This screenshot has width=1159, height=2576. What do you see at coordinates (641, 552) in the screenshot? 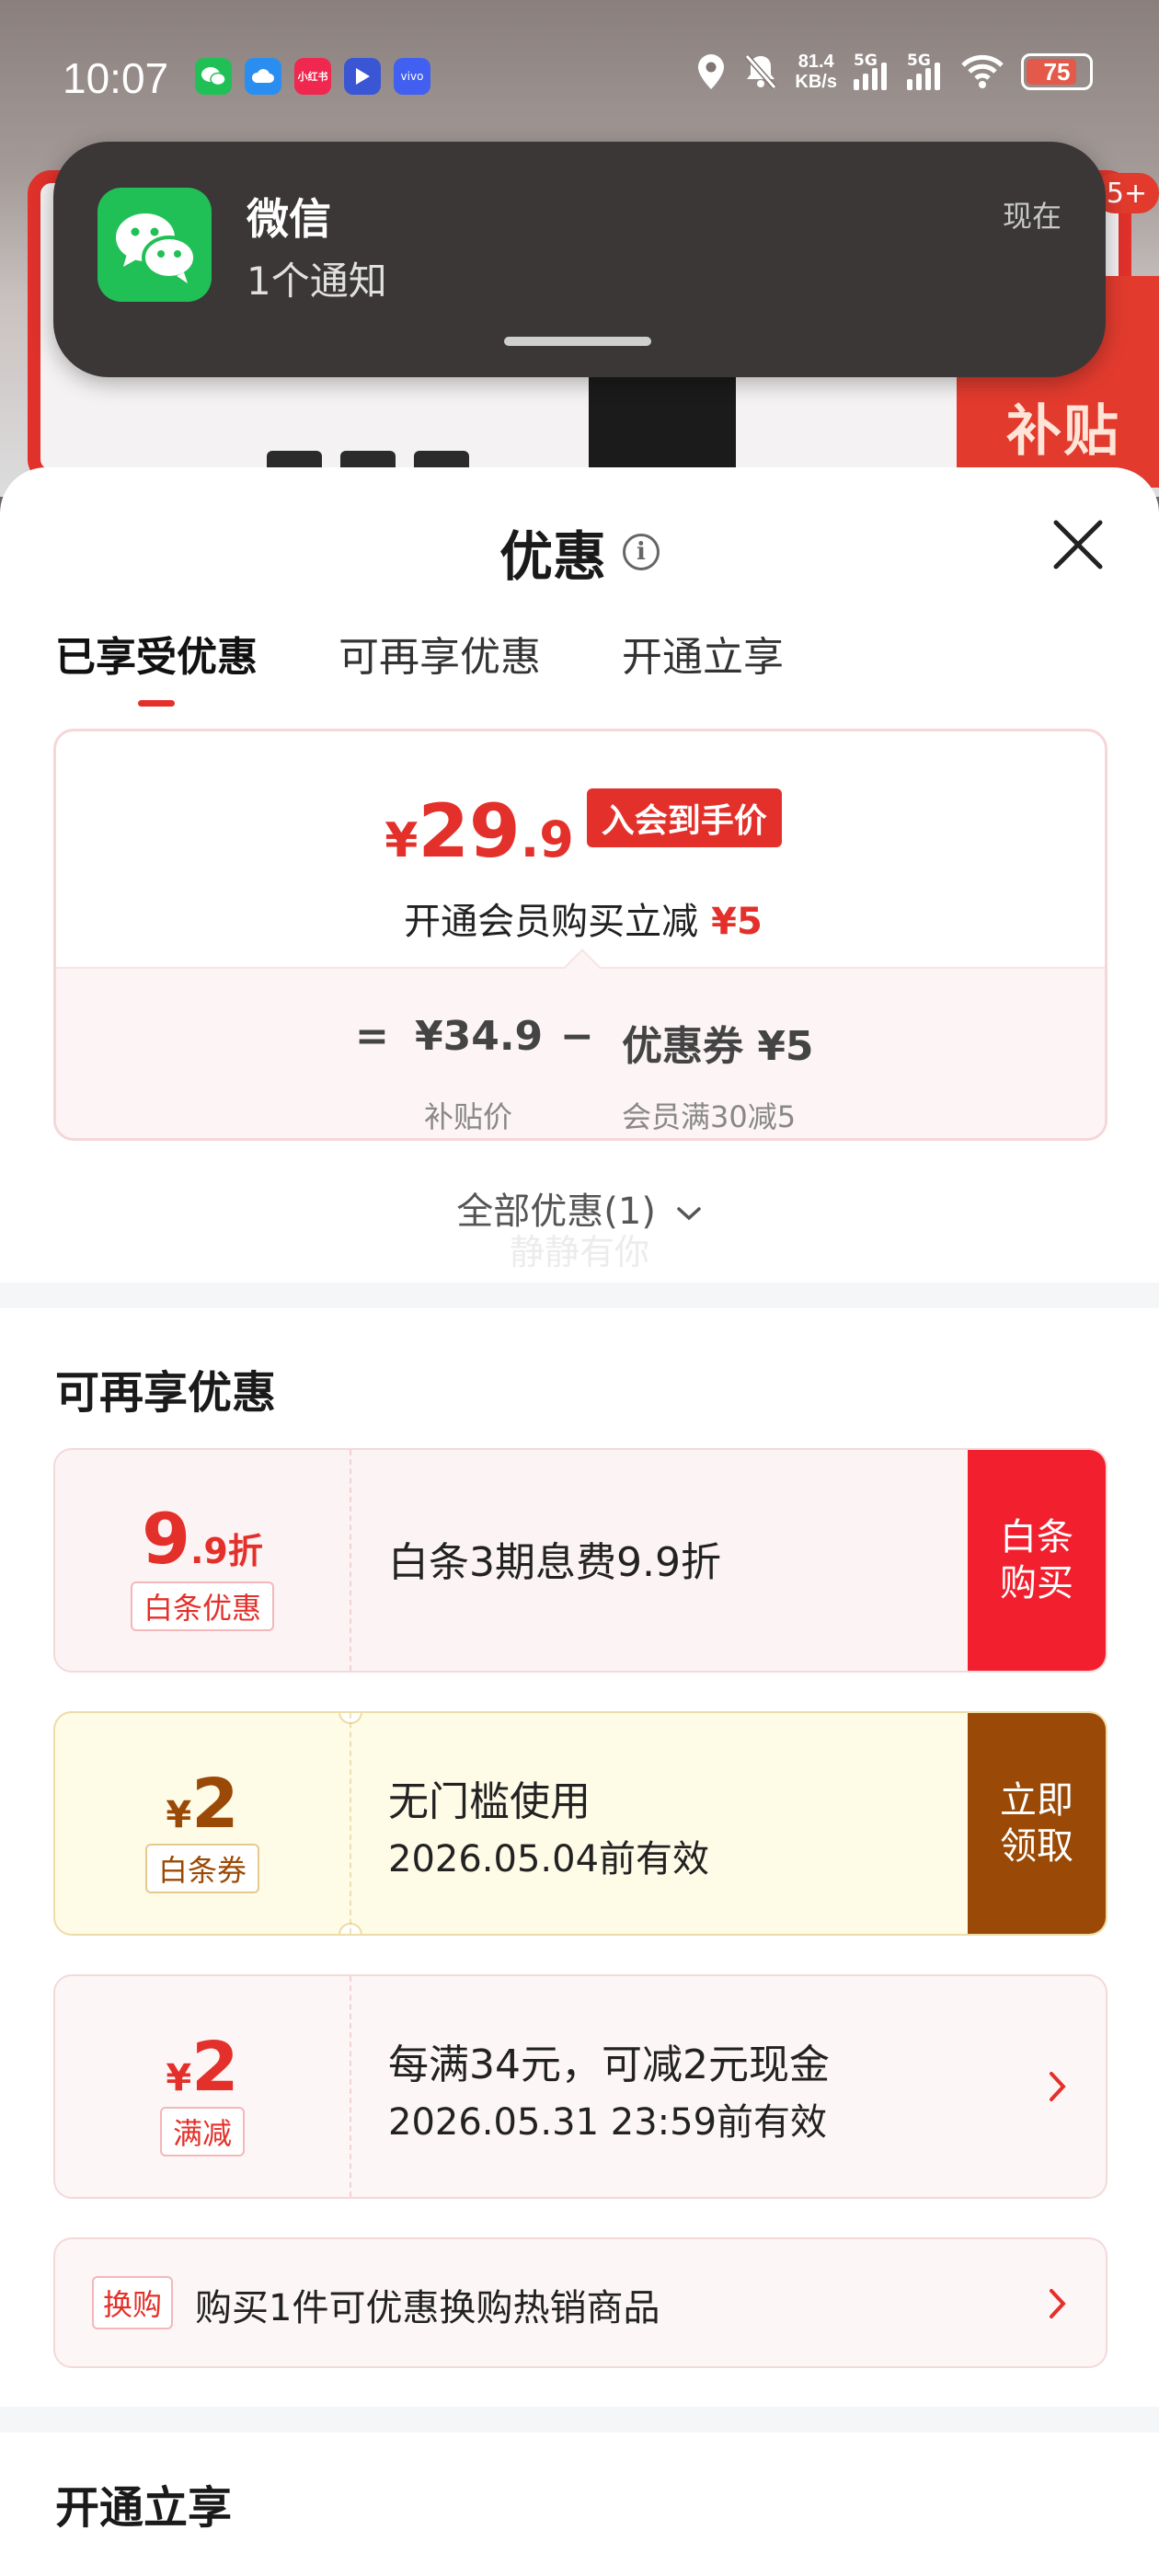
I see `info-icon: i` at bounding box center [641, 552].